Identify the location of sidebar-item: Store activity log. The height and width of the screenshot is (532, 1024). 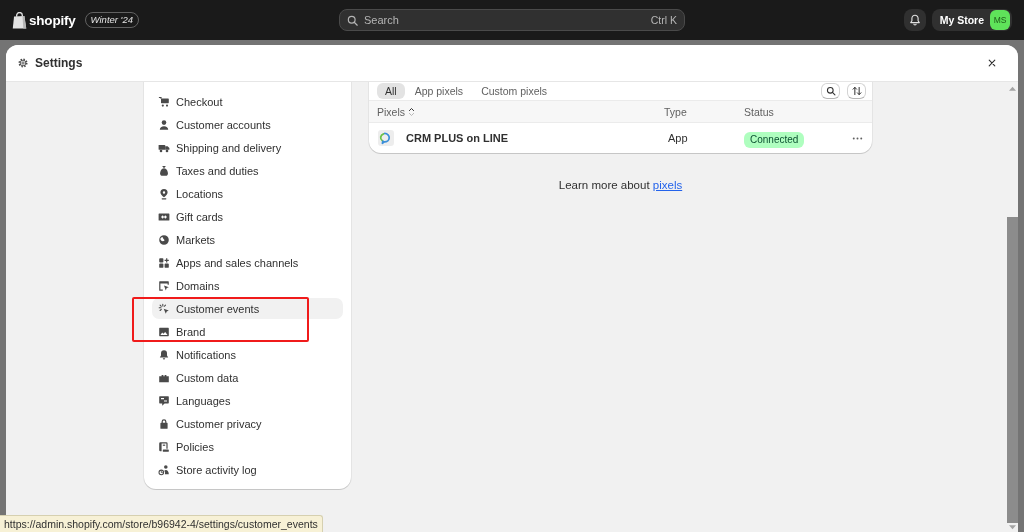
(247, 469).